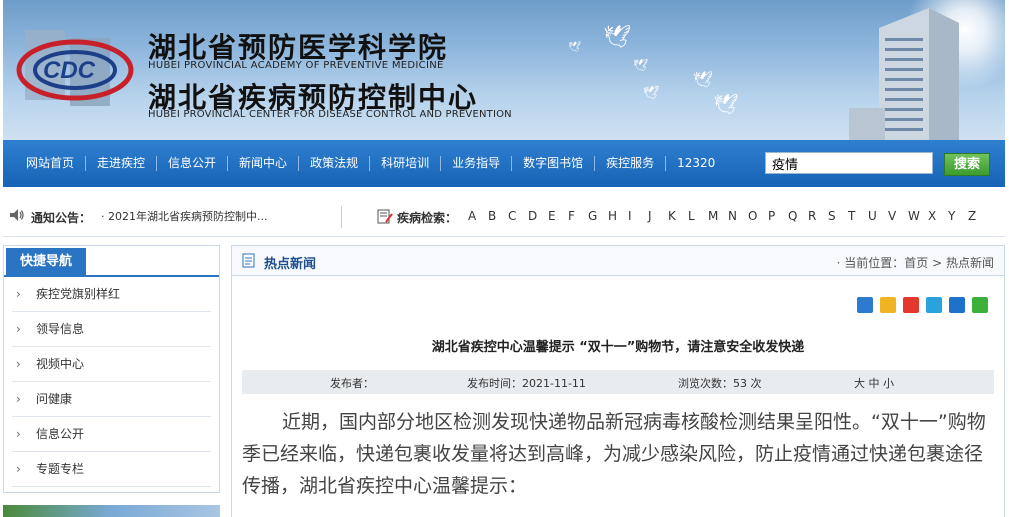 The image size is (1009, 517). What do you see at coordinates (918, 216) in the screenshot?
I see `letter-link: W` at bounding box center [918, 216].